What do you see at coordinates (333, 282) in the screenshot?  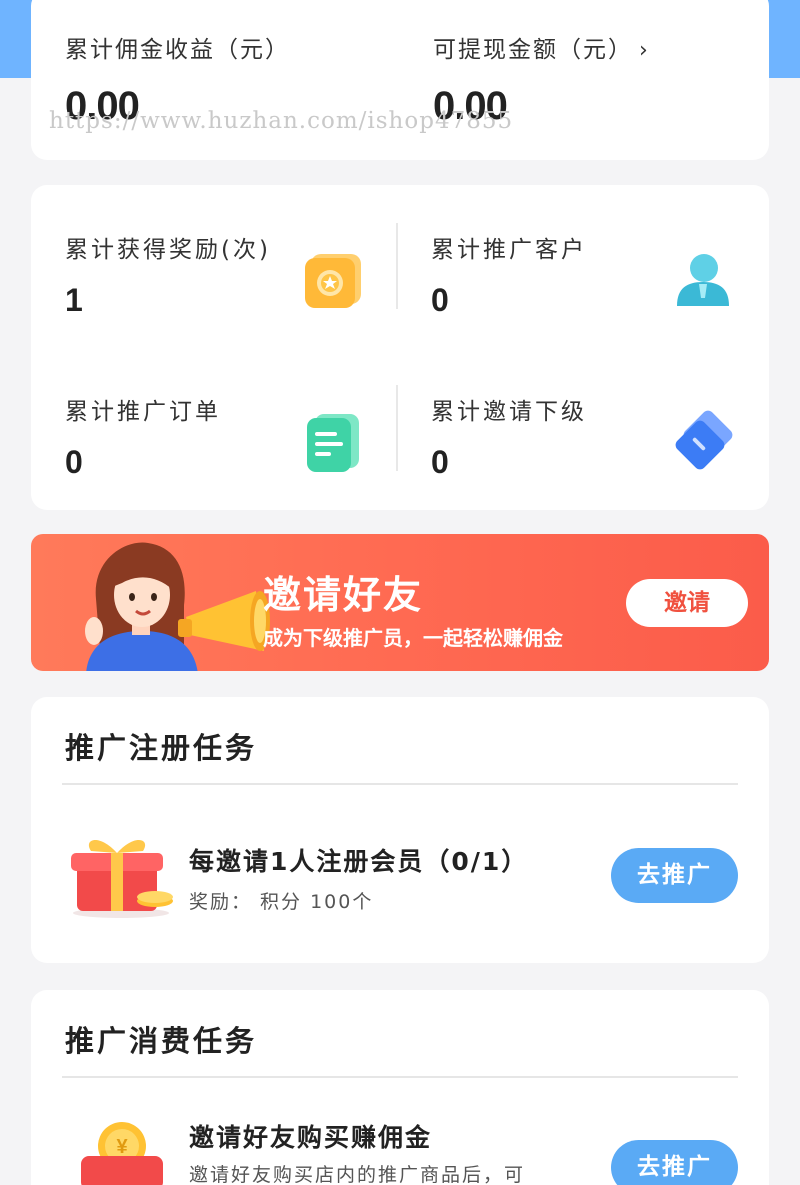 I see `coin-card-icon` at bounding box center [333, 282].